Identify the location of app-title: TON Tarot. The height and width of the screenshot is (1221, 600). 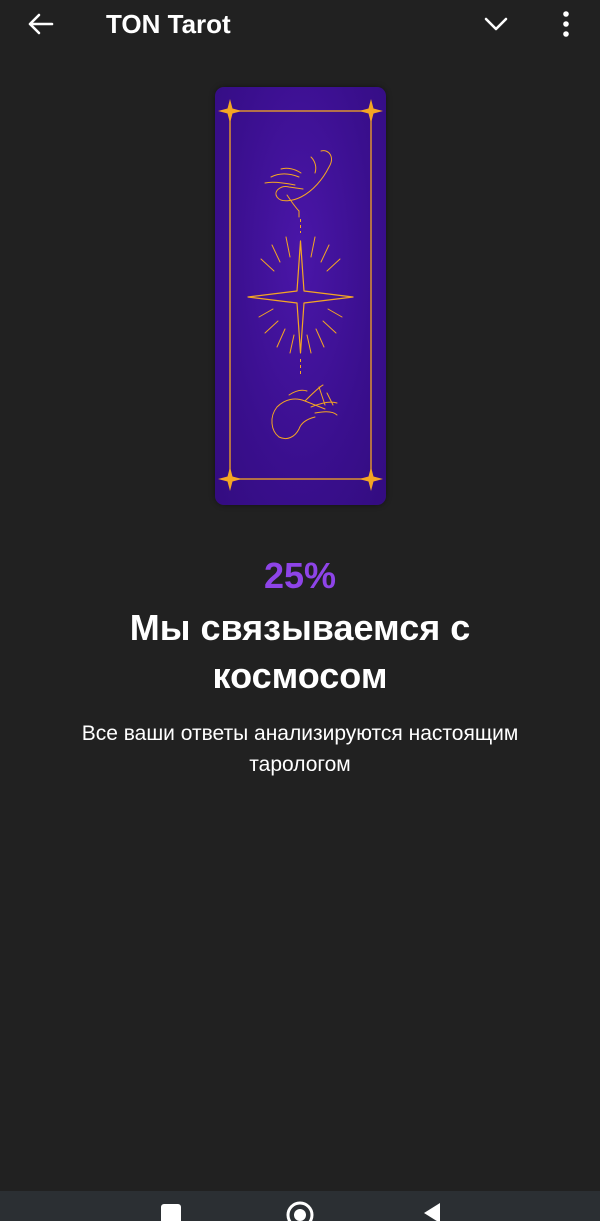
(168, 24).